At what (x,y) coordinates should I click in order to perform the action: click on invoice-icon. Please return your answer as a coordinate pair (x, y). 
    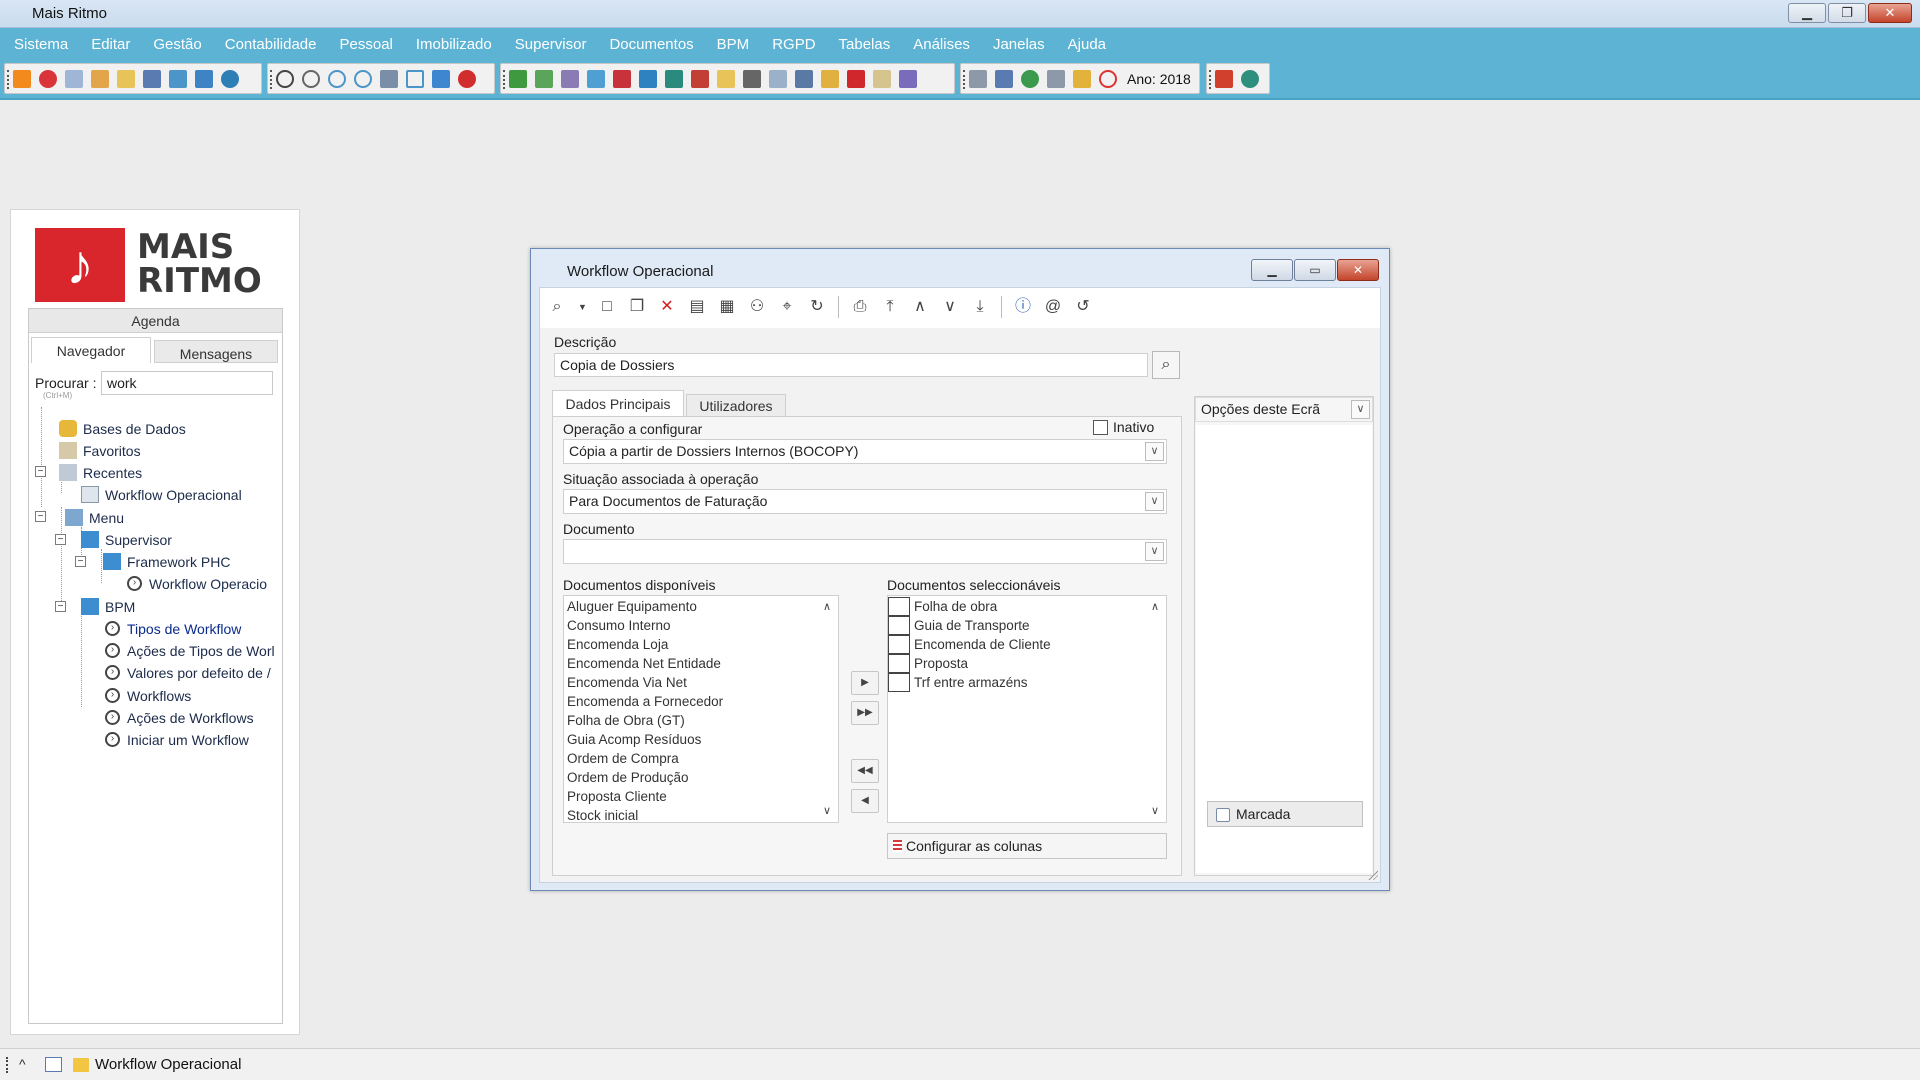
    Looking at the image, I should click on (700, 78).